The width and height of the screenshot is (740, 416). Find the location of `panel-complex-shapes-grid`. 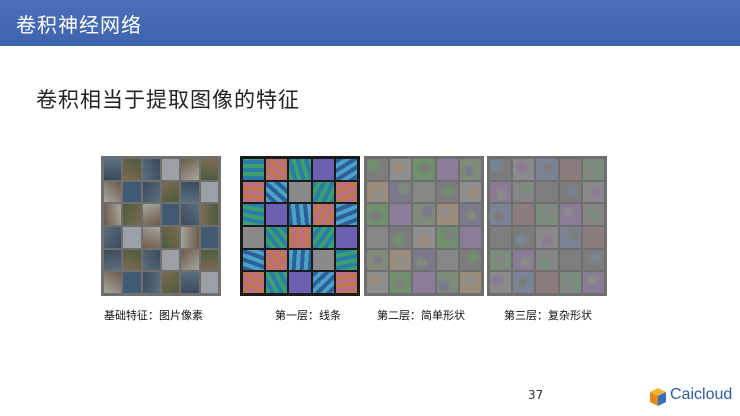

panel-complex-shapes-grid is located at coordinates (547, 226).